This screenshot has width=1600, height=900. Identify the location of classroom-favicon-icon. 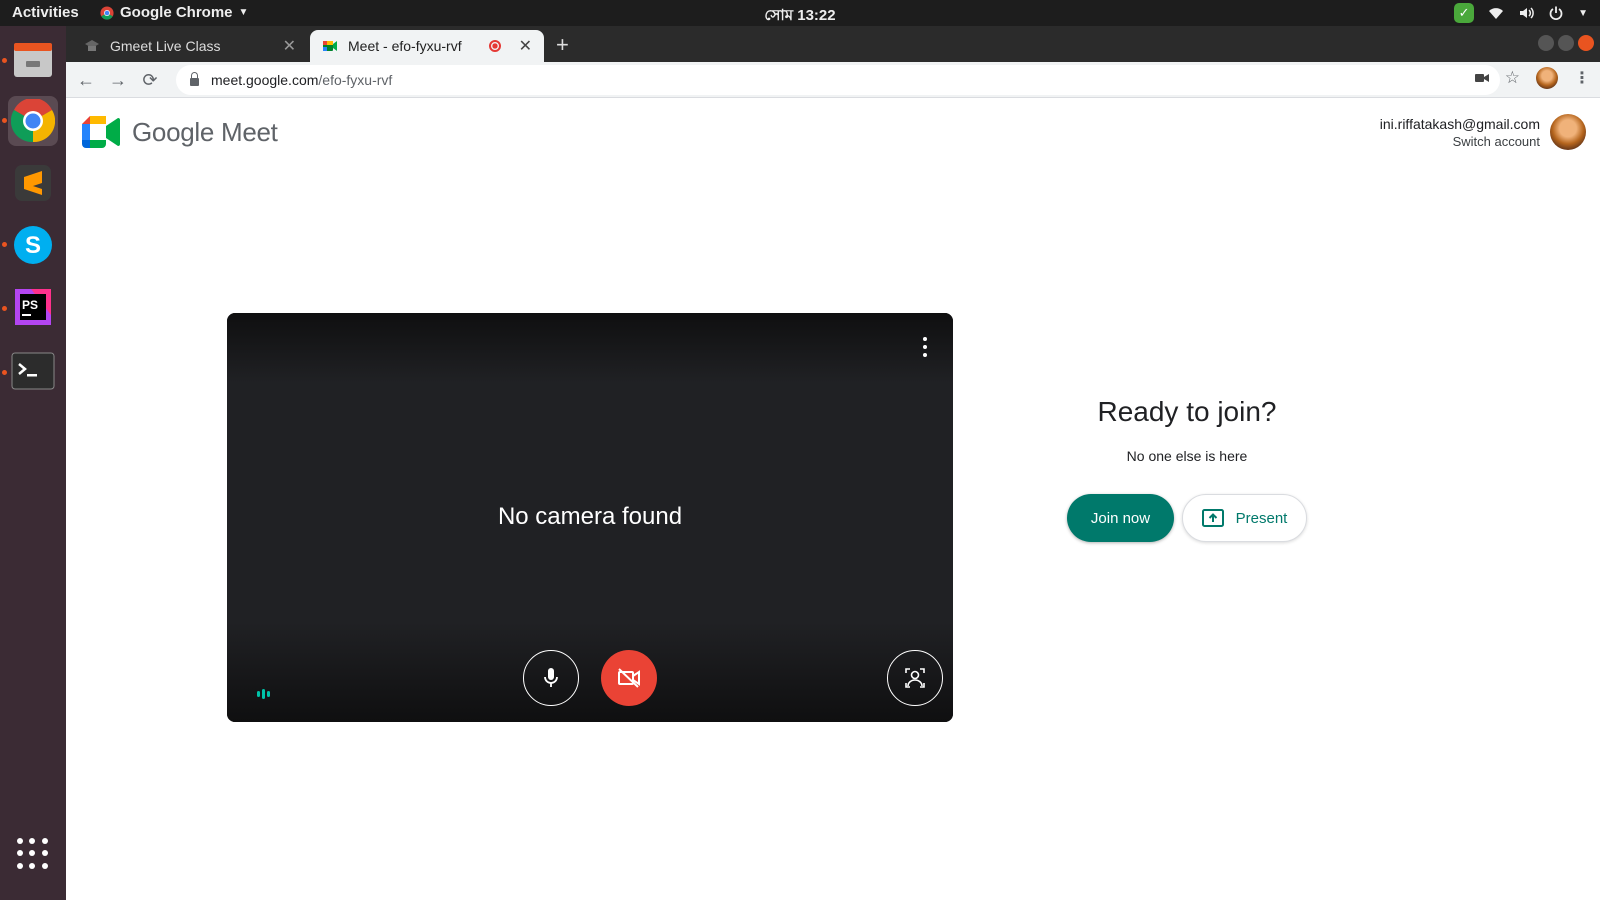
(92, 45).